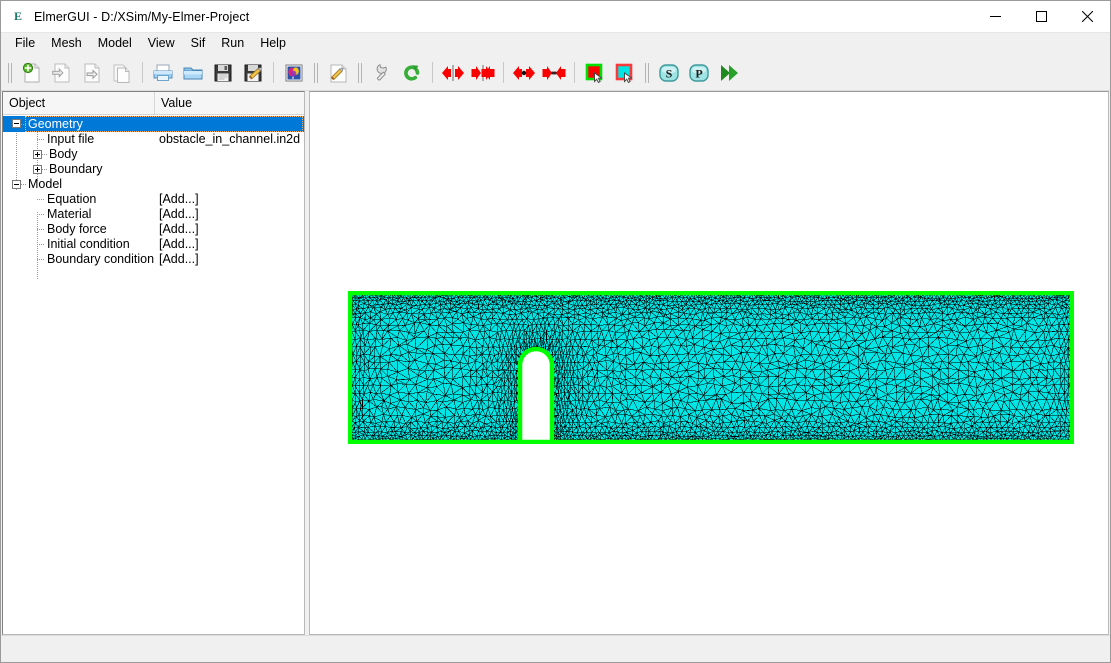 The height and width of the screenshot is (663, 1111). Describe the element at coordinates (71, 139) in the screenshot. I see `tree-label: Input file` at that location.